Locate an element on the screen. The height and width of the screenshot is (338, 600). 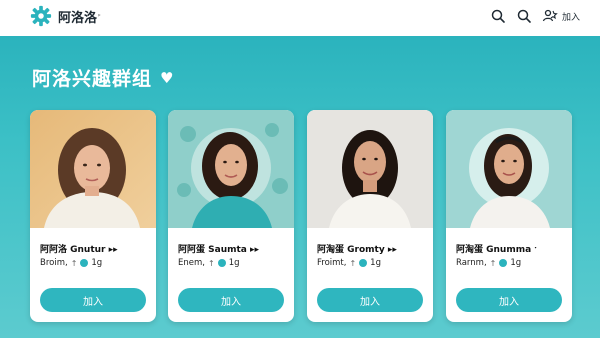
join-top-label: 加入 is located at coordinates (570, 17).